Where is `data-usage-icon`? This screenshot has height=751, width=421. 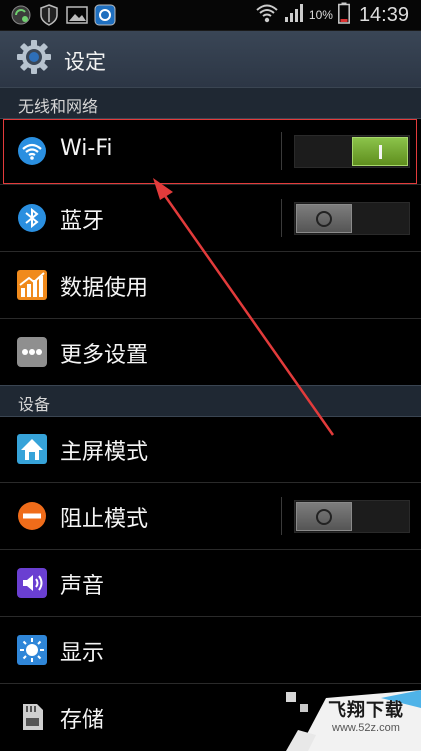 data-usage-icon is located at coordinates (32, 285).